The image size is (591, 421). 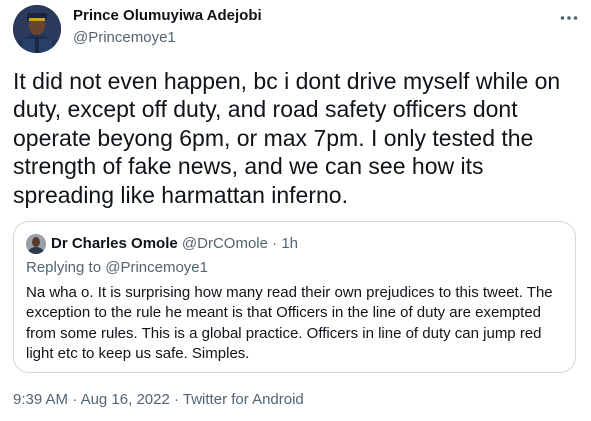 I want to click on author-avatar-image, so click(x=37, y=29).